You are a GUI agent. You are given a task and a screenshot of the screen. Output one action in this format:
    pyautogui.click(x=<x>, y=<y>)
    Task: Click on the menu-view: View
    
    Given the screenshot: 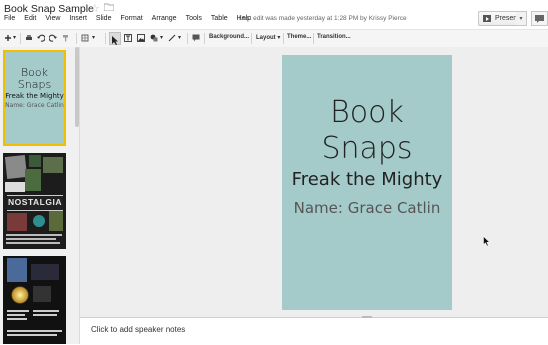 What is the action you would take?
    pyautogui.click(x=52, y=20)
    